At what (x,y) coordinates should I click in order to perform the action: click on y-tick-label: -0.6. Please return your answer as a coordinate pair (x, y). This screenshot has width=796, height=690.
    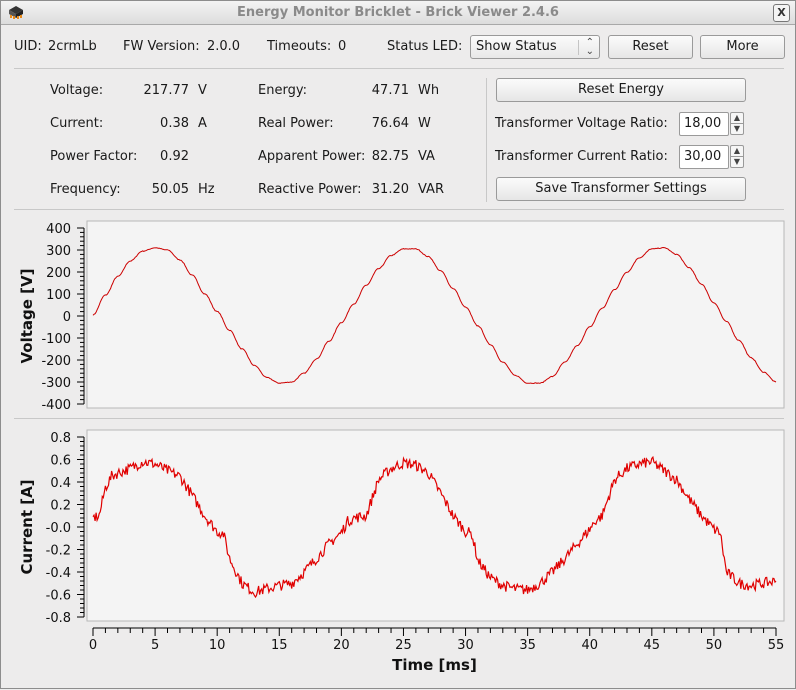
    Looking at the image, I should click on (58, 596).